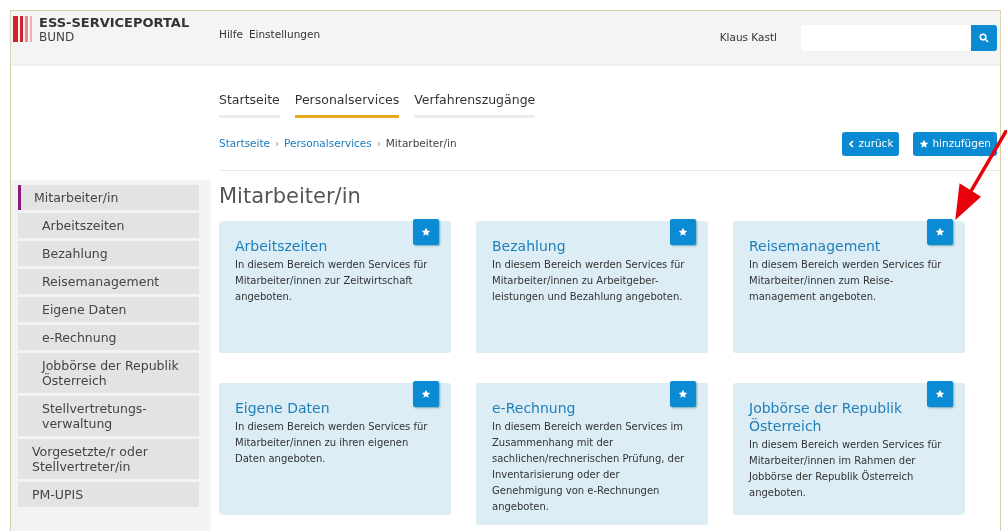  I want to click on back-button: zurück, so click(871, 143).